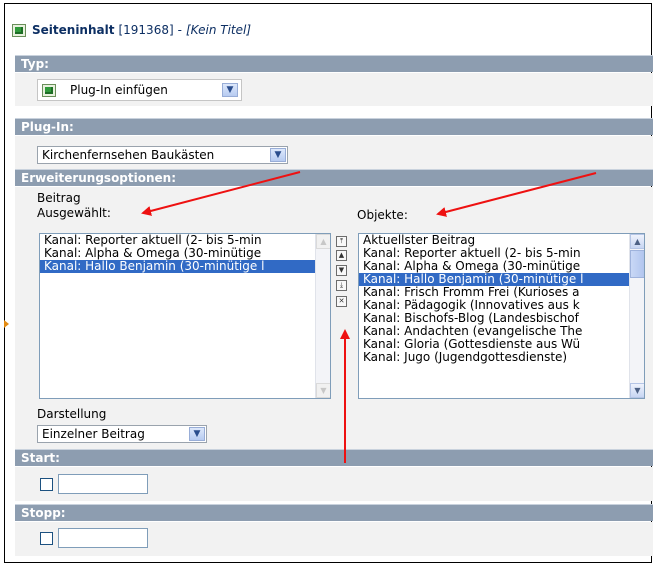  I want to click on stopp-date-input, so click(103, 538).